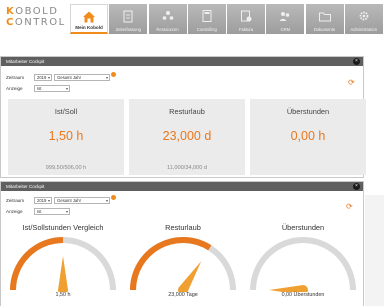 The image size is (384, 306). I want to click on card-title: Ist/Soll, so click(66, 111).